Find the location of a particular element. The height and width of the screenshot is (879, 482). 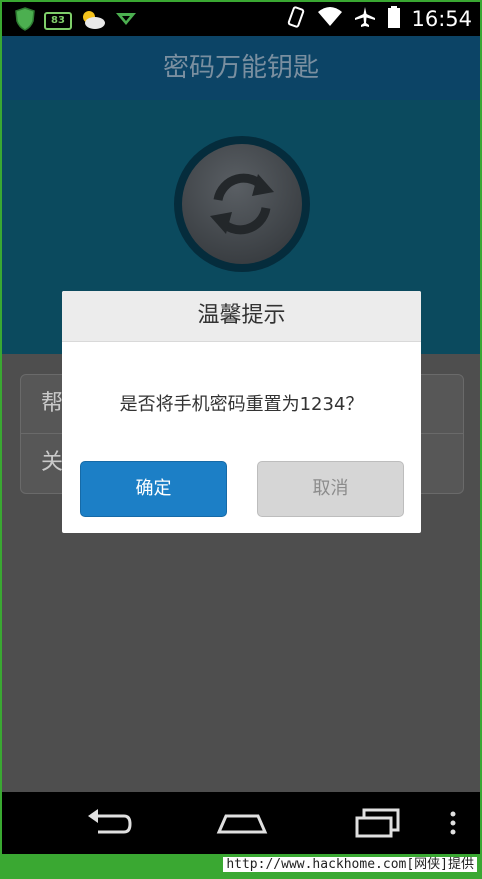

app-title-bar: 密码万能钥匙 is located at coordinates (241, 68).